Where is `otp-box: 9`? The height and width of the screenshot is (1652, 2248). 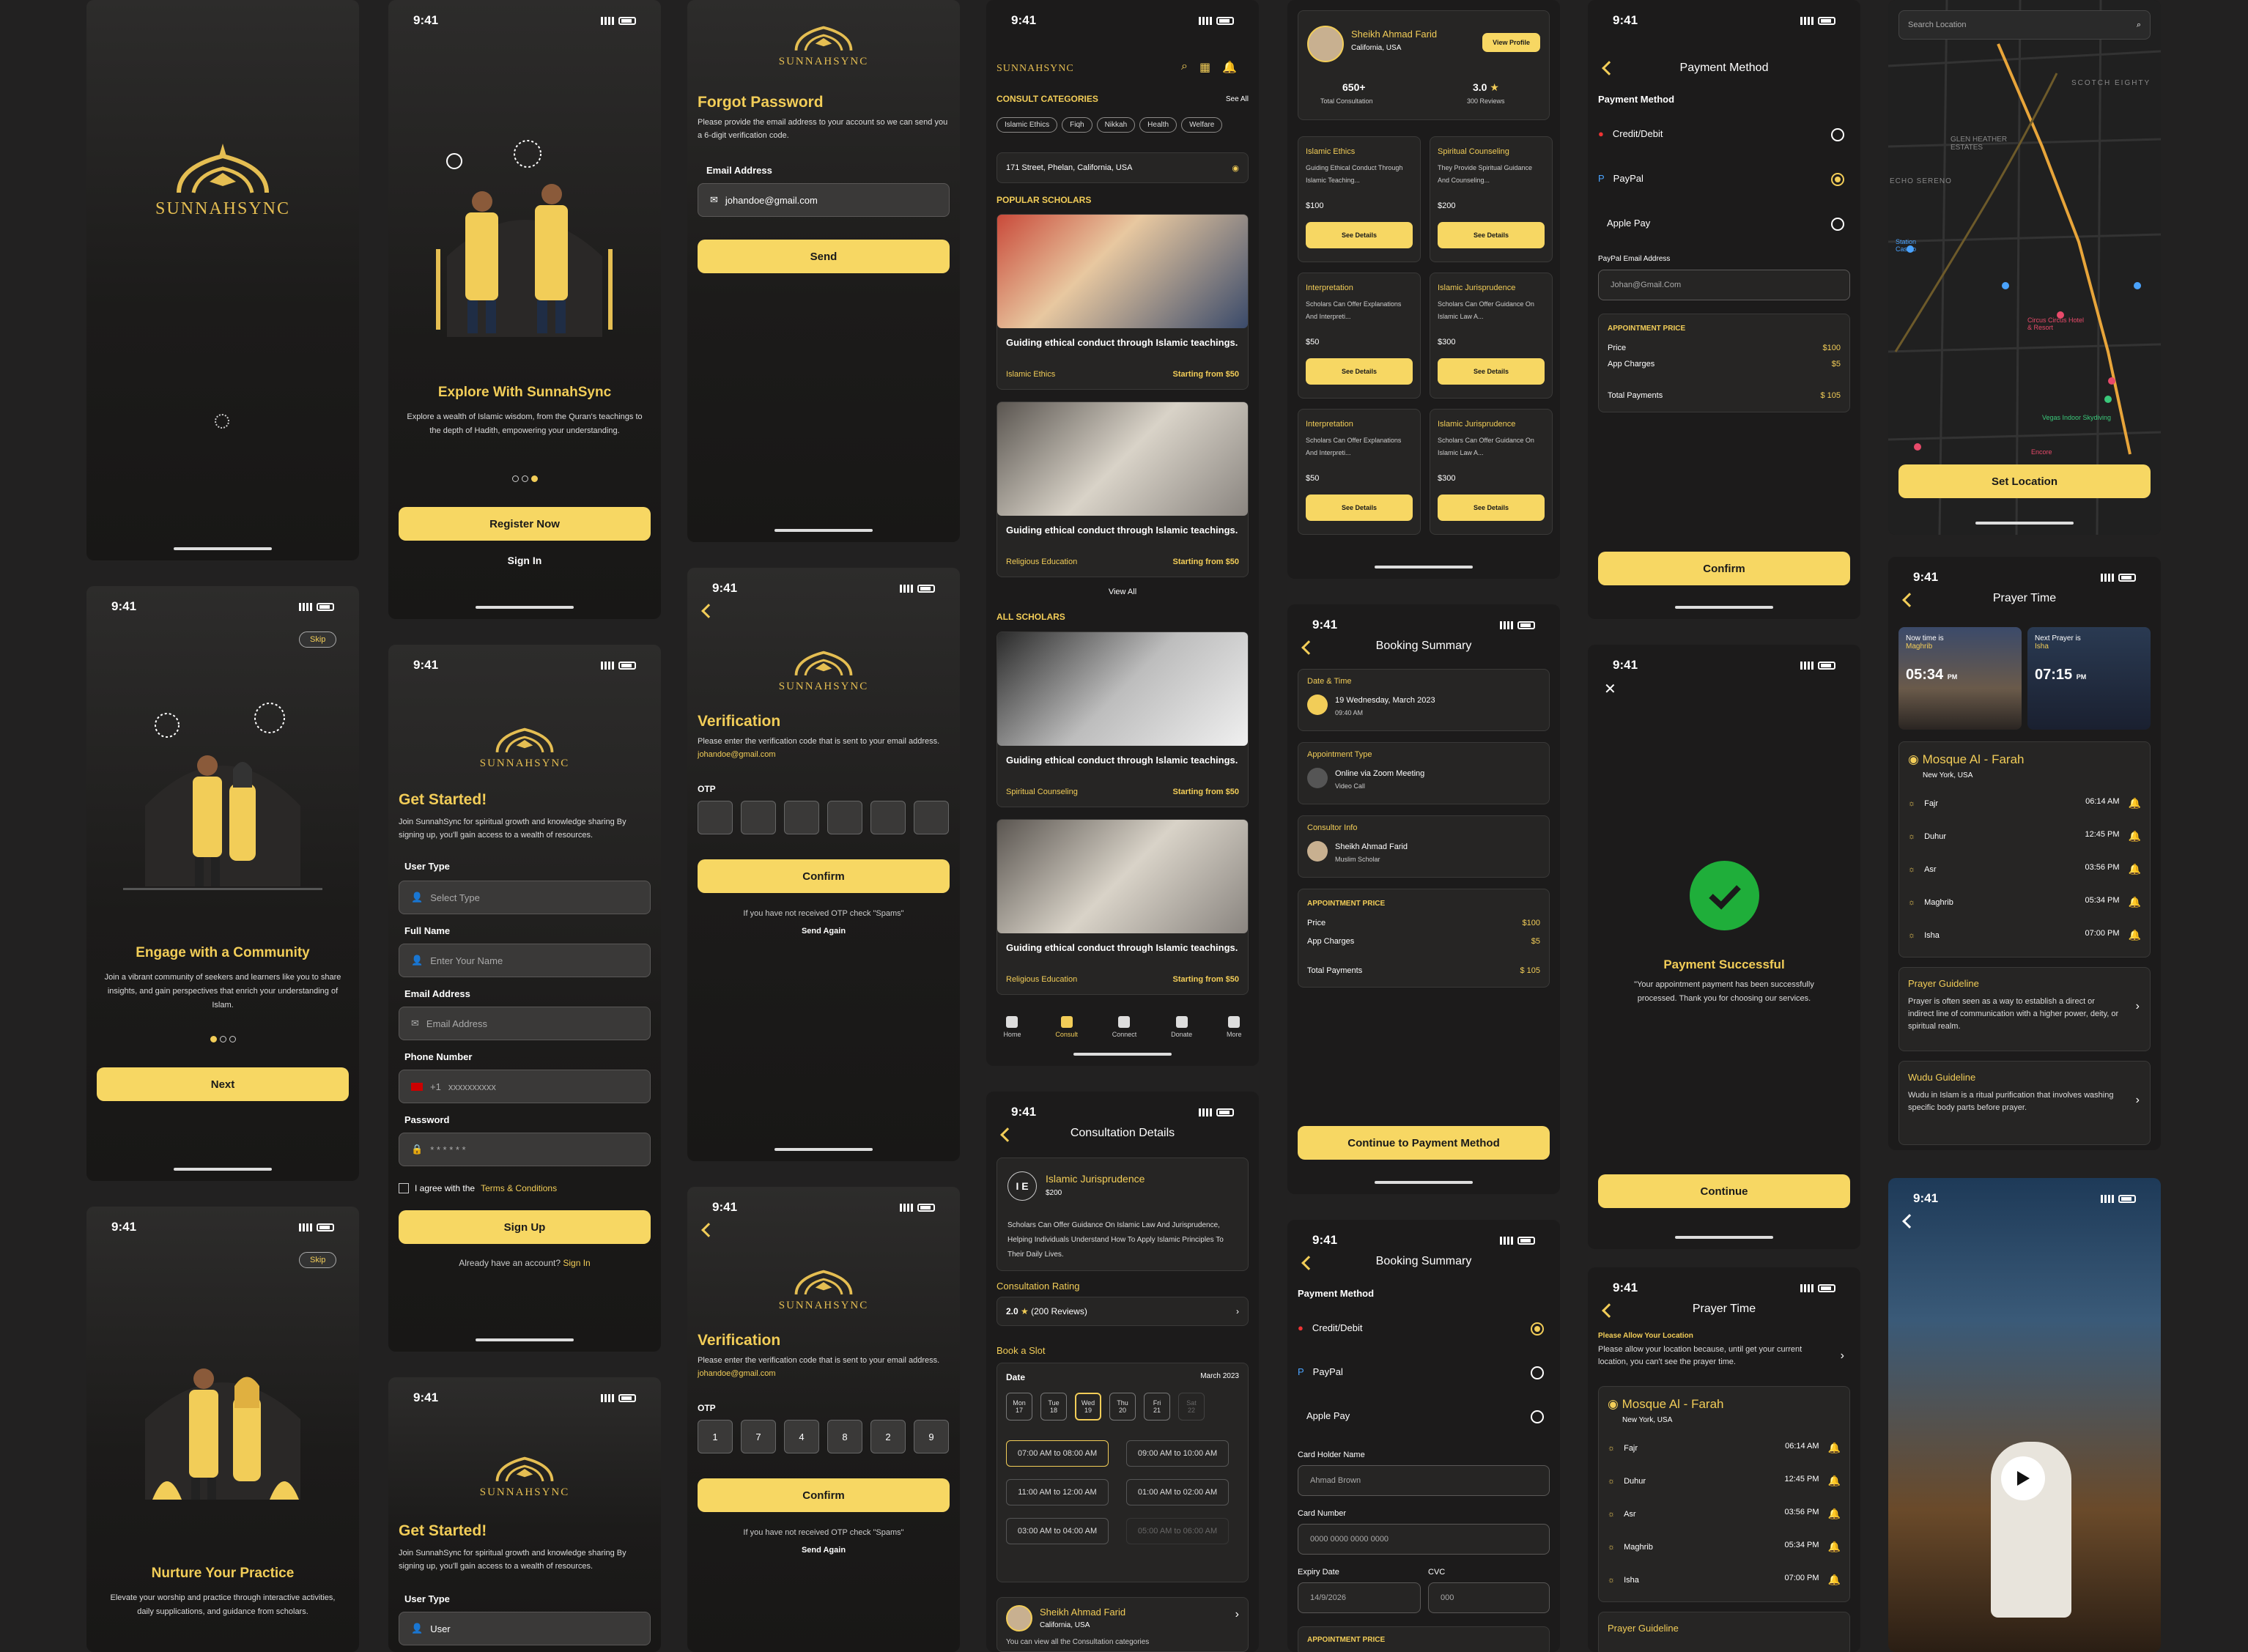 otp-box: 9 is located at coordinates (931, 1436).